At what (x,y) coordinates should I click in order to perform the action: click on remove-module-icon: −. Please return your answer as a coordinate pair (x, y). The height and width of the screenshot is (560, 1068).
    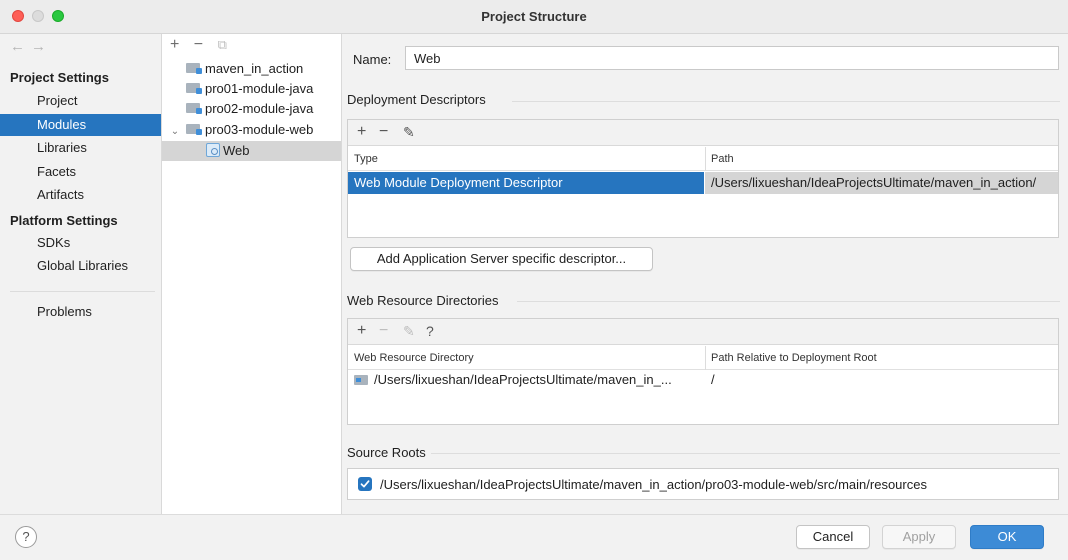
    Looking at the image, I should click on (198, 45).